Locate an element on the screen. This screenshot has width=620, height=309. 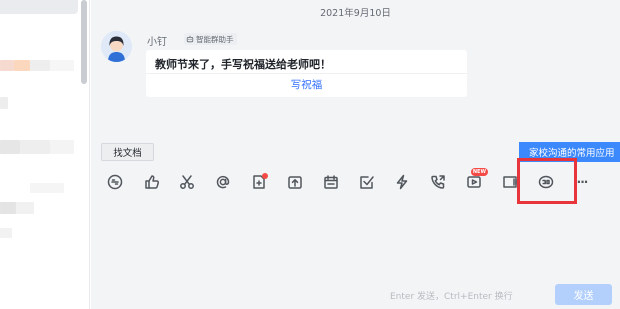
avatar is located at coordinates (116, 46).